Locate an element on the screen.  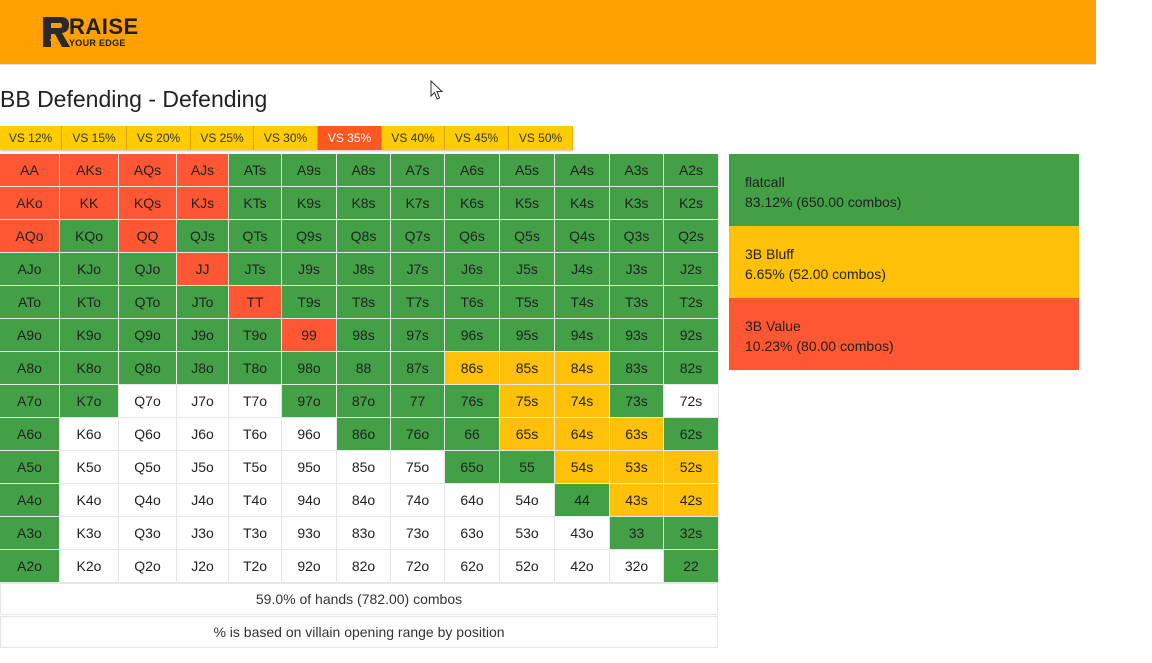
hand-cell-93s: 93s is located at coordinates (637, 335).